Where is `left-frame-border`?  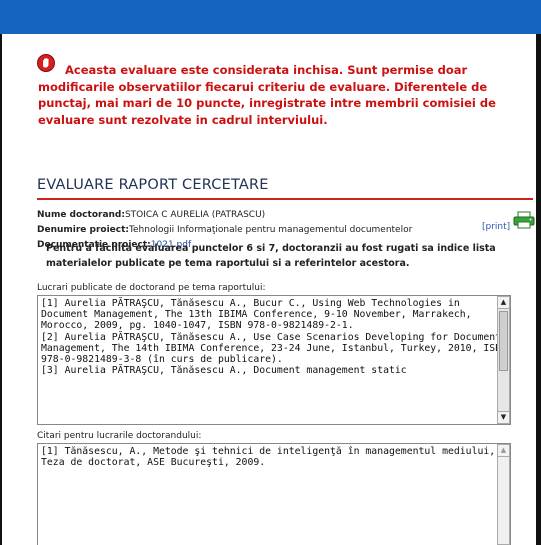 left-frame-border is located at coordinates (1, 289).